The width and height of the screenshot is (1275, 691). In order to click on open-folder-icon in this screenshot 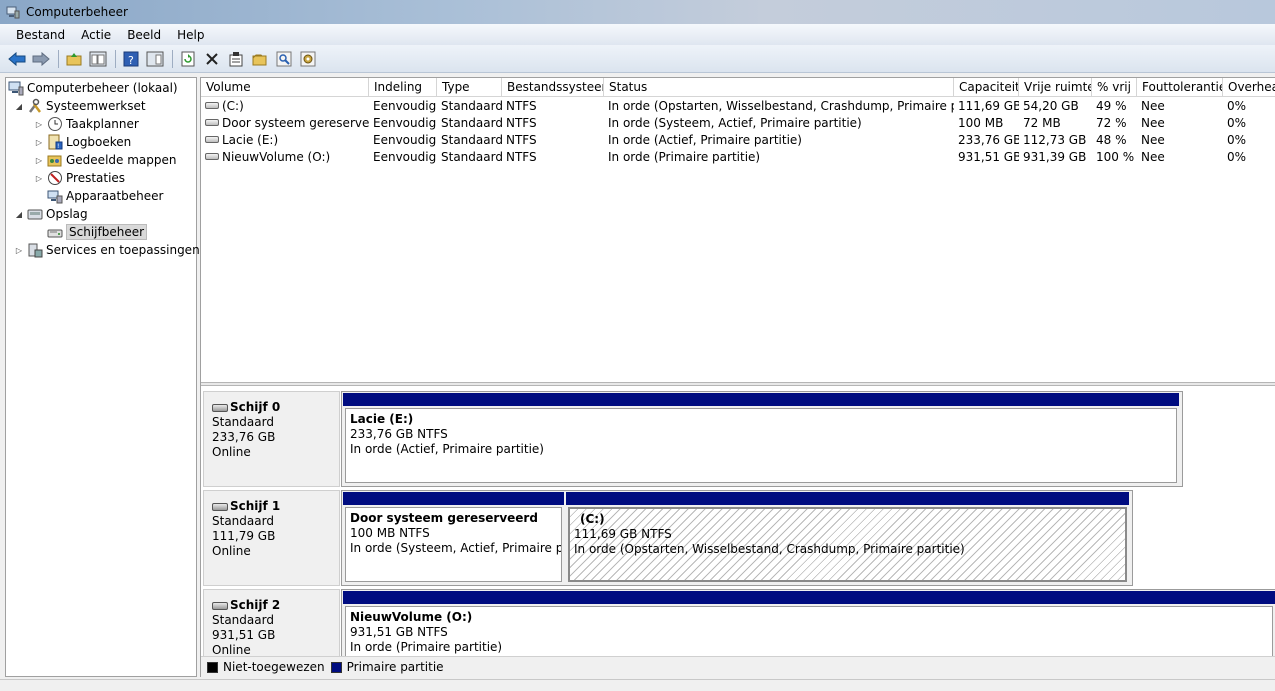, I will do `click(260, 59)`.